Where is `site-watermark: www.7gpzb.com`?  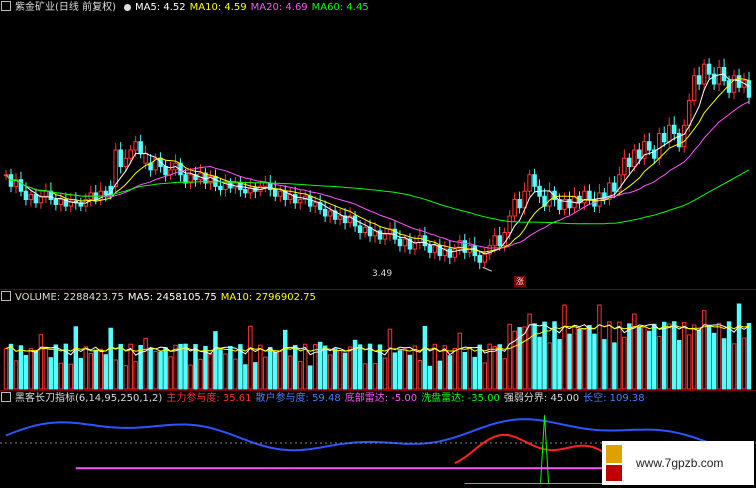
site-watermark: www.7gpzb.com is located at coordinates (678, 463).